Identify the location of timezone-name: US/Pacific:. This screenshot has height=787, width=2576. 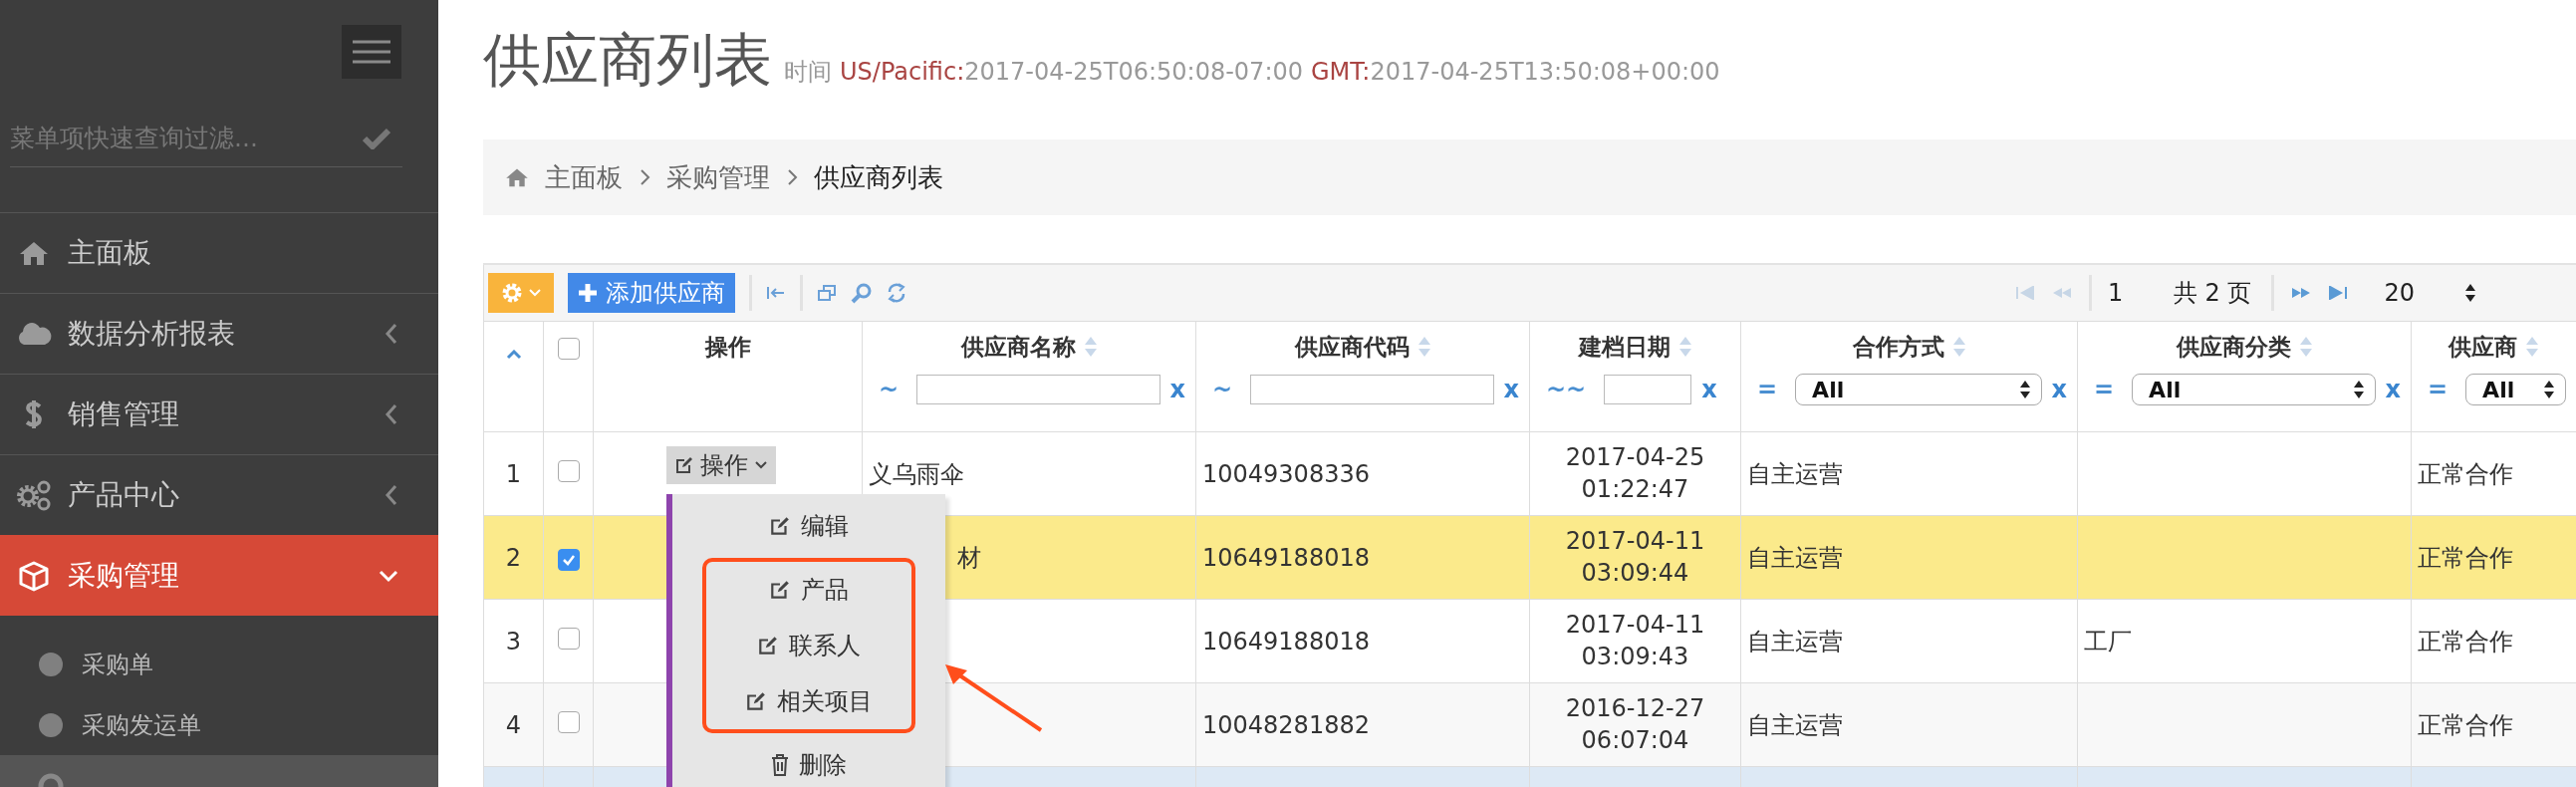
(902, 72).